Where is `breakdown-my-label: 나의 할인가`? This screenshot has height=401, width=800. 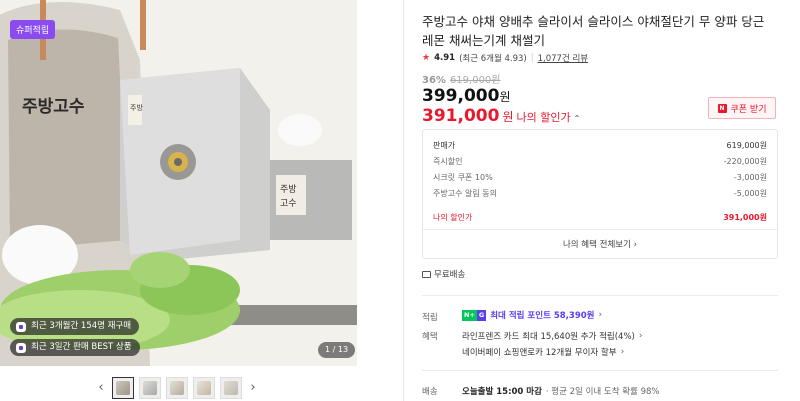 breakdown-my-label: 나의 할인가 is located at coordinates (453, 217).